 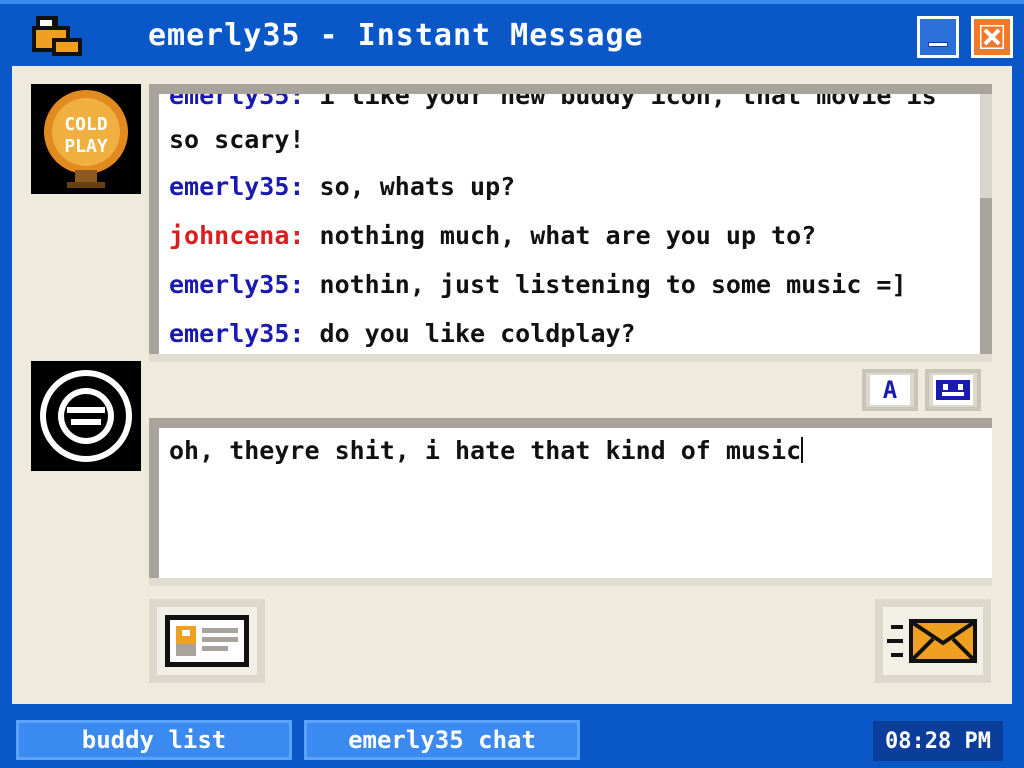 What do you see at coordinates (605, 284) in the screenshot?
I see `message-text: nothin, just listening to some music =]` at bounding box center [605, 284].